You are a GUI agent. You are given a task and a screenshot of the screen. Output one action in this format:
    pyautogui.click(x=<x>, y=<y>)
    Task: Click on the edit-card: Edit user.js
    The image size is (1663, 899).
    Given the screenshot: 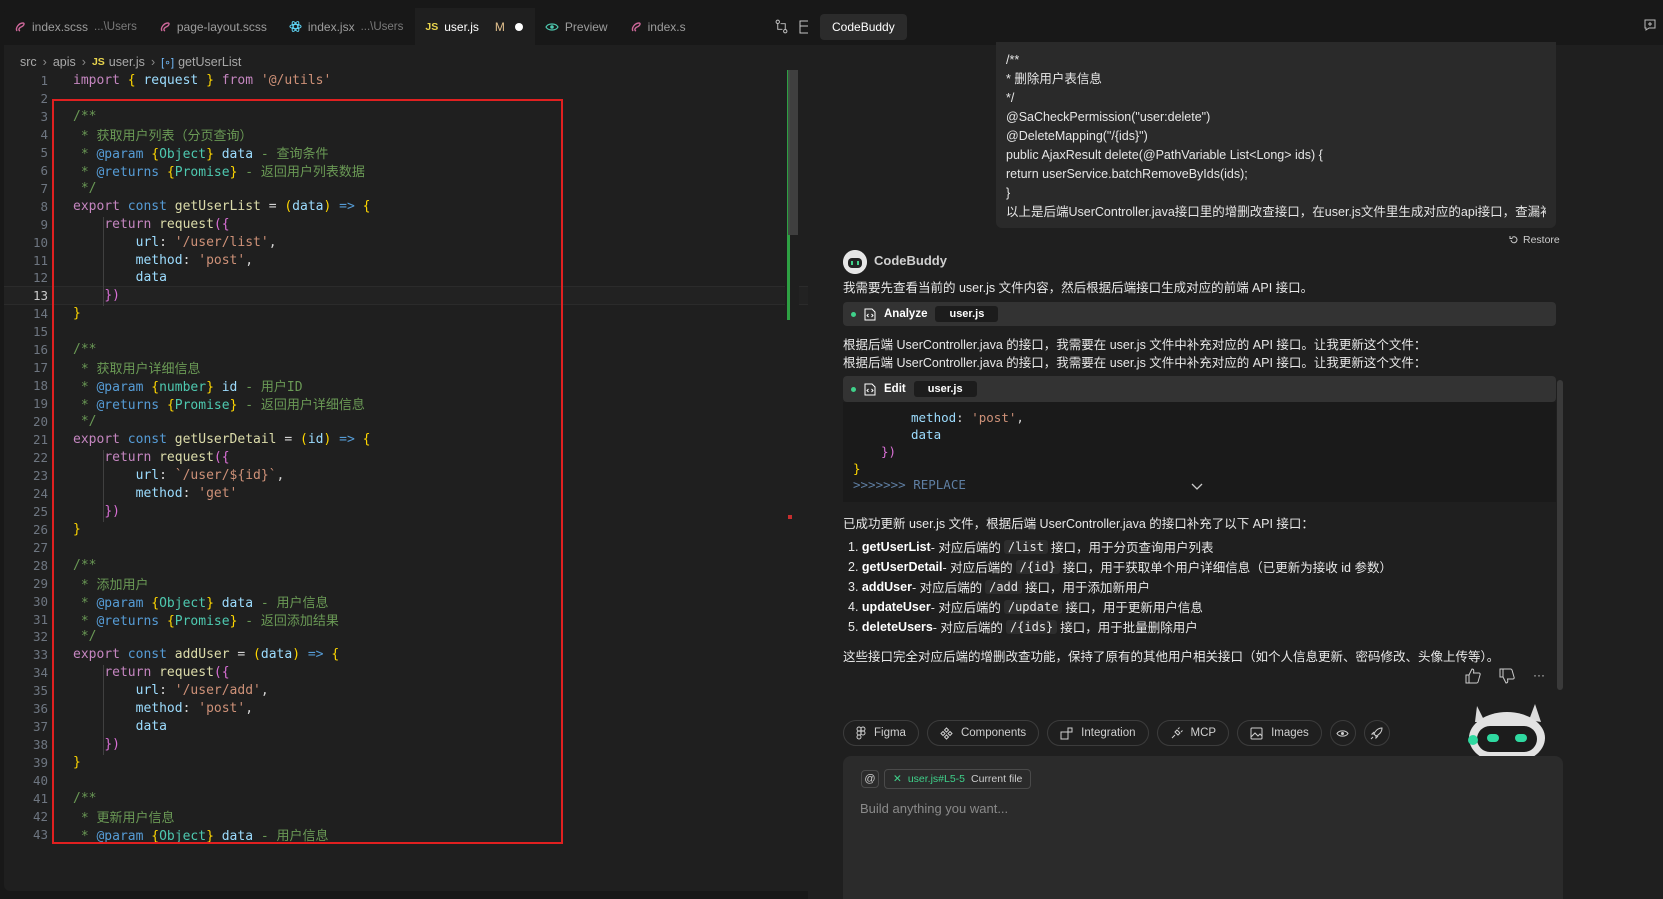 What is the action you would take?
    pyautogui.click(x=1199, y=389)
    